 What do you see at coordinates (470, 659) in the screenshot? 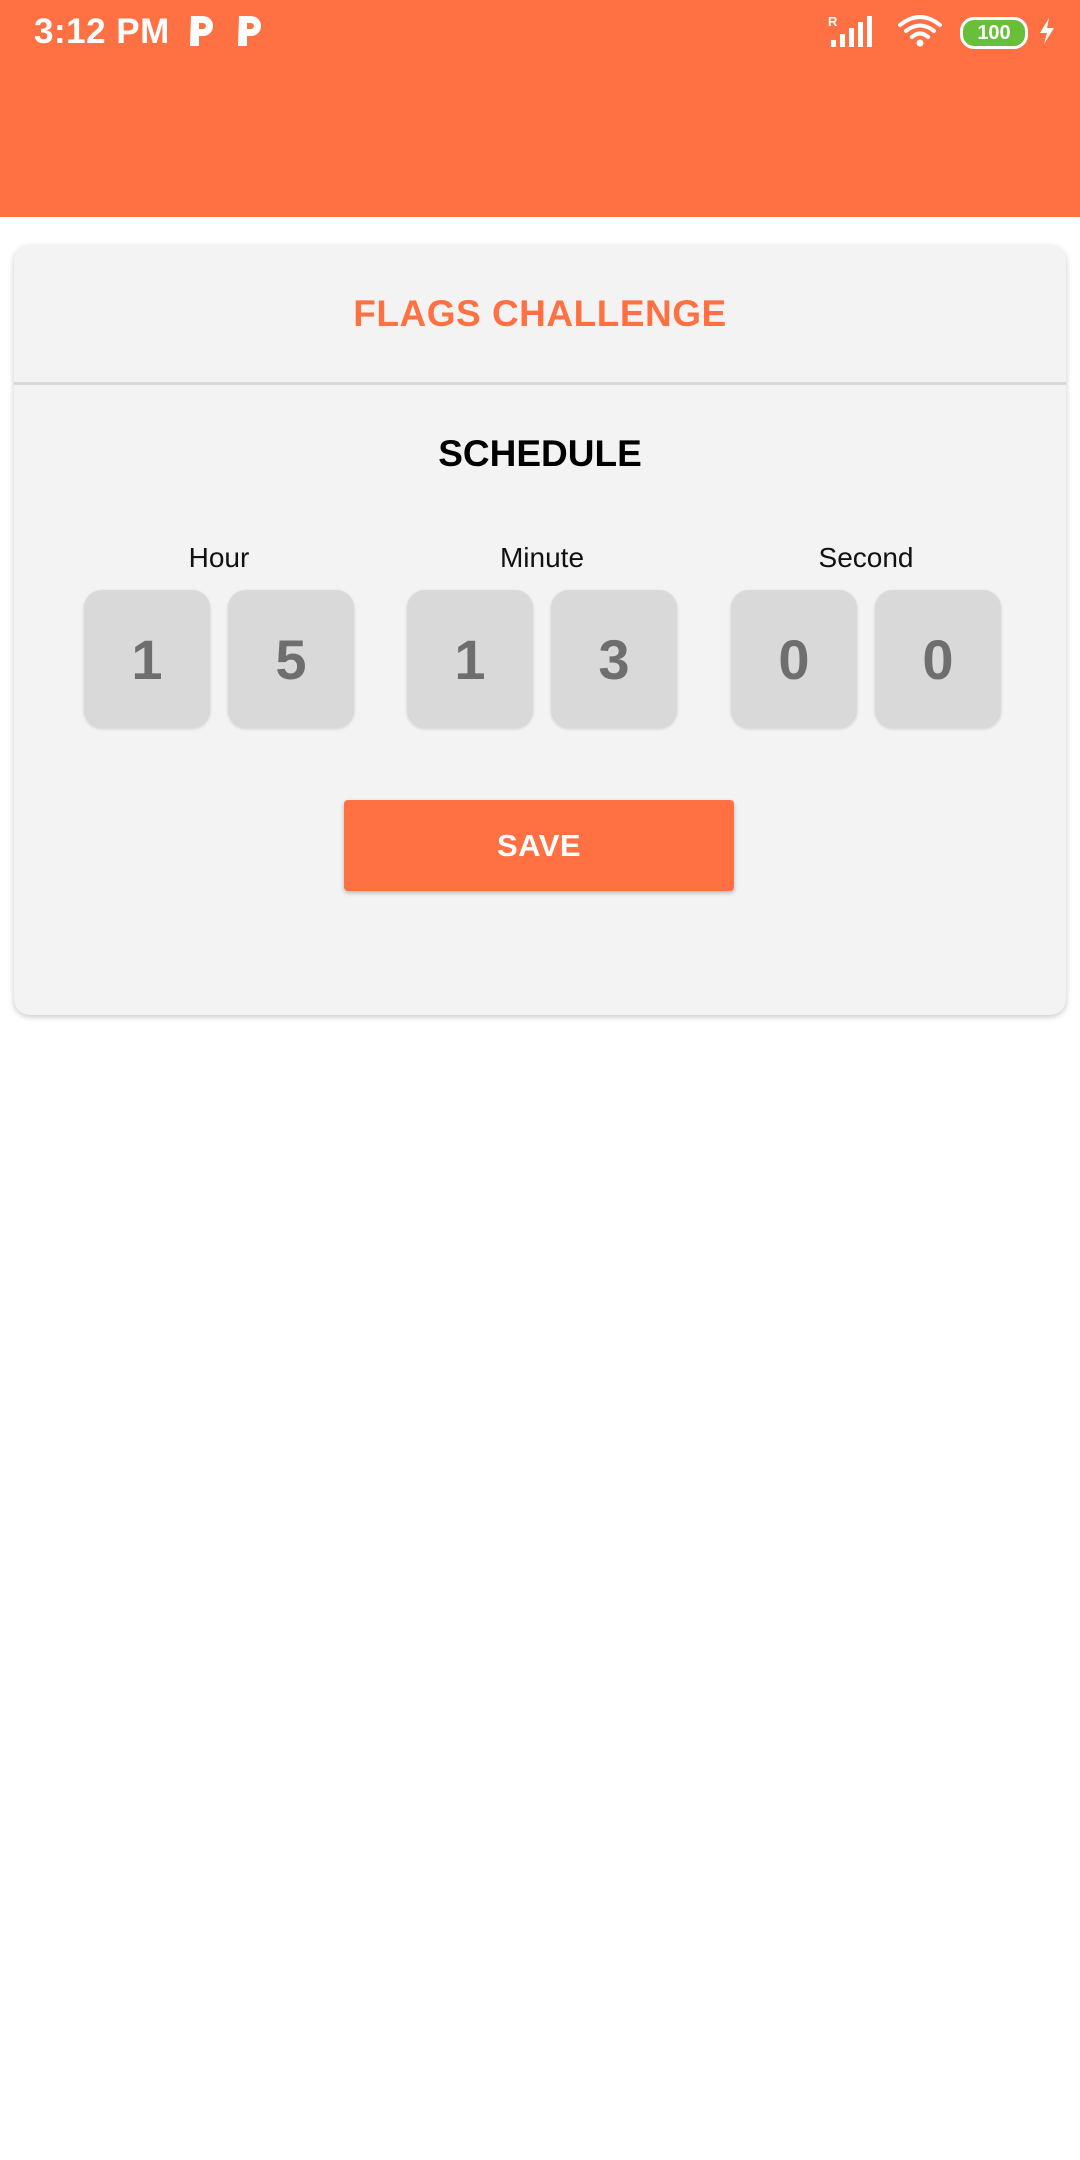
I see `minute-digit-tens: 1` at bounding box center [470, 659].